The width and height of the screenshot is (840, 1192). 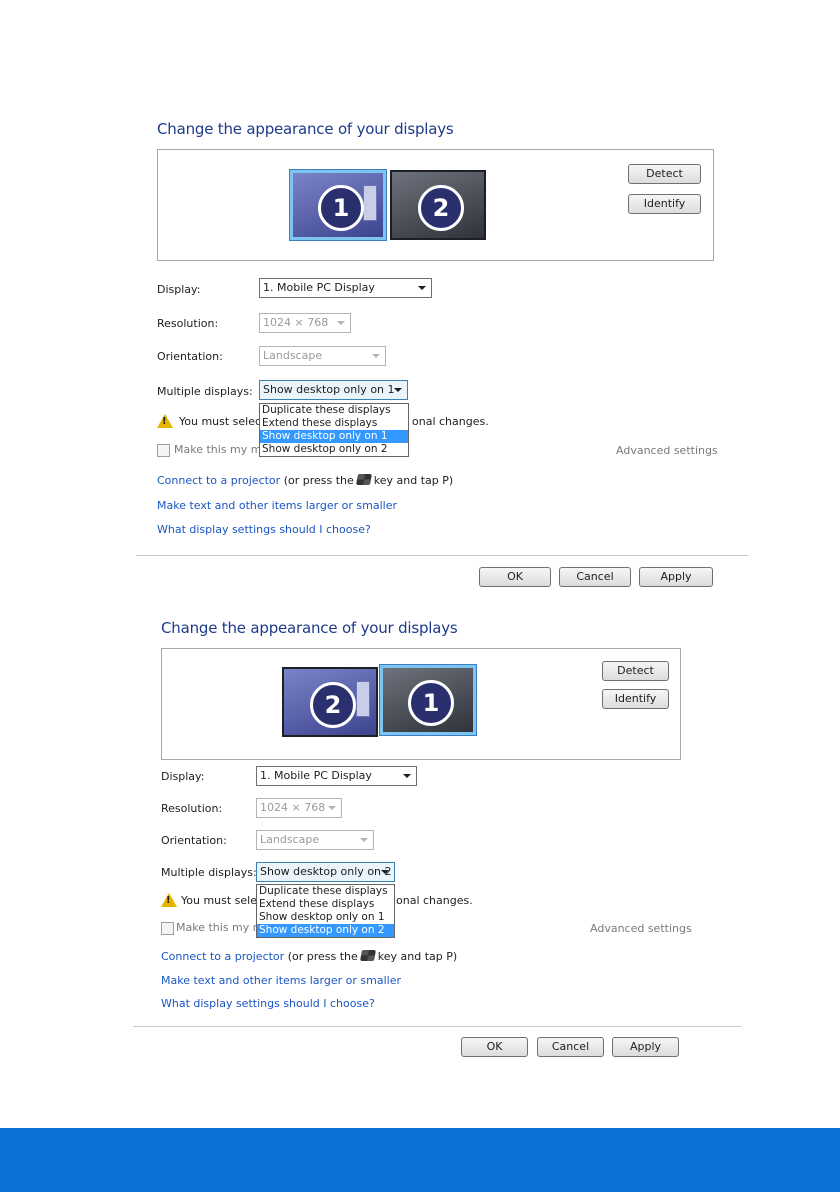 I want to click on multiple-displays-select-value: Show desktop only on 2, so click(x=326, y=871).